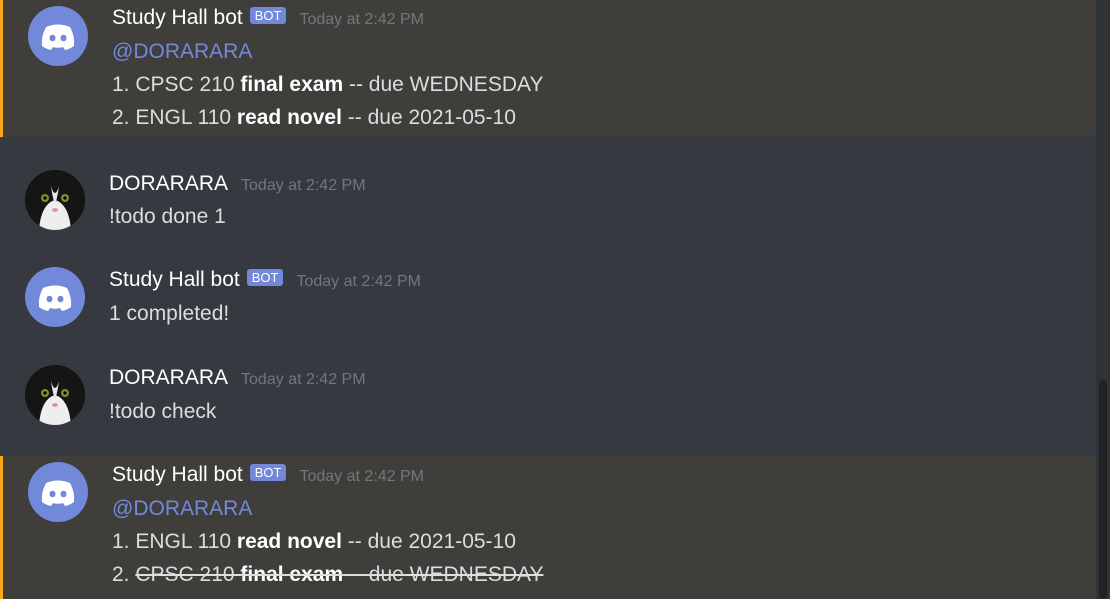 This screenshot has height=599, width=1110. Describe the element at coordinates (163, 411) in the screenshot. I see `message-text: !todo check` at that location.